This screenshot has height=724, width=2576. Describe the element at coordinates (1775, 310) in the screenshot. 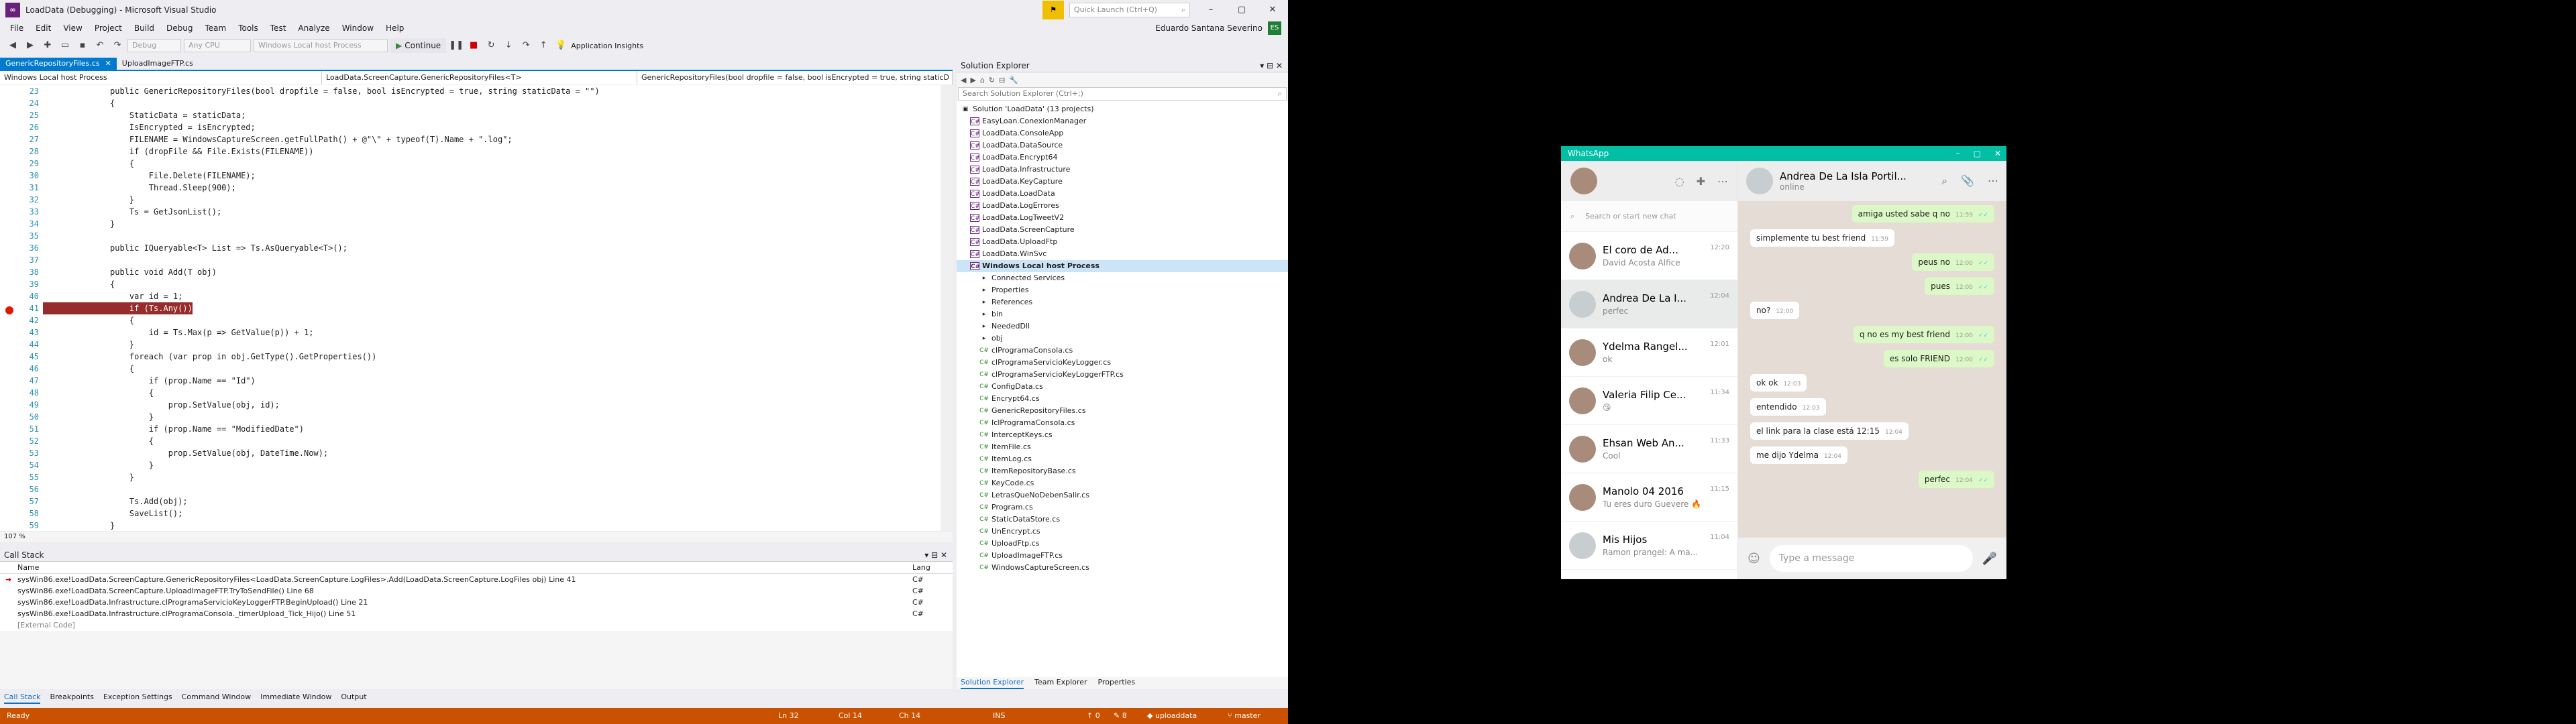

I see `incoming-message: no? 12:00` at that location.